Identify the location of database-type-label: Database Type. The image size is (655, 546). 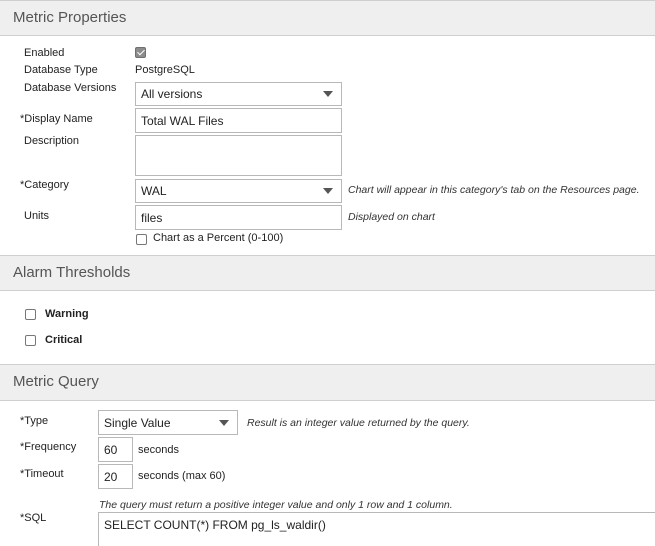
(61, 70).